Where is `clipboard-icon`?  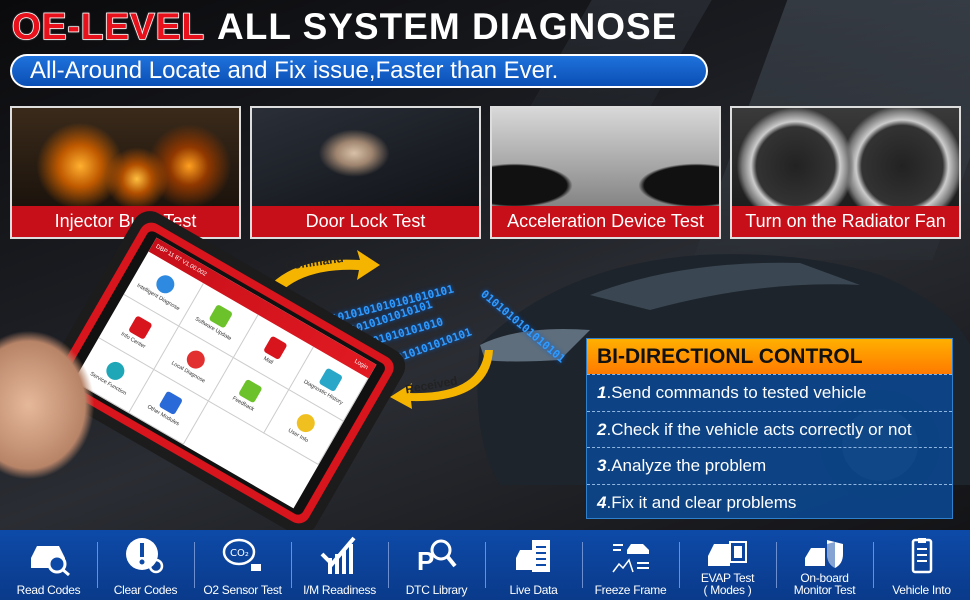
clipboard-icon is located at coordinates (921, 556).